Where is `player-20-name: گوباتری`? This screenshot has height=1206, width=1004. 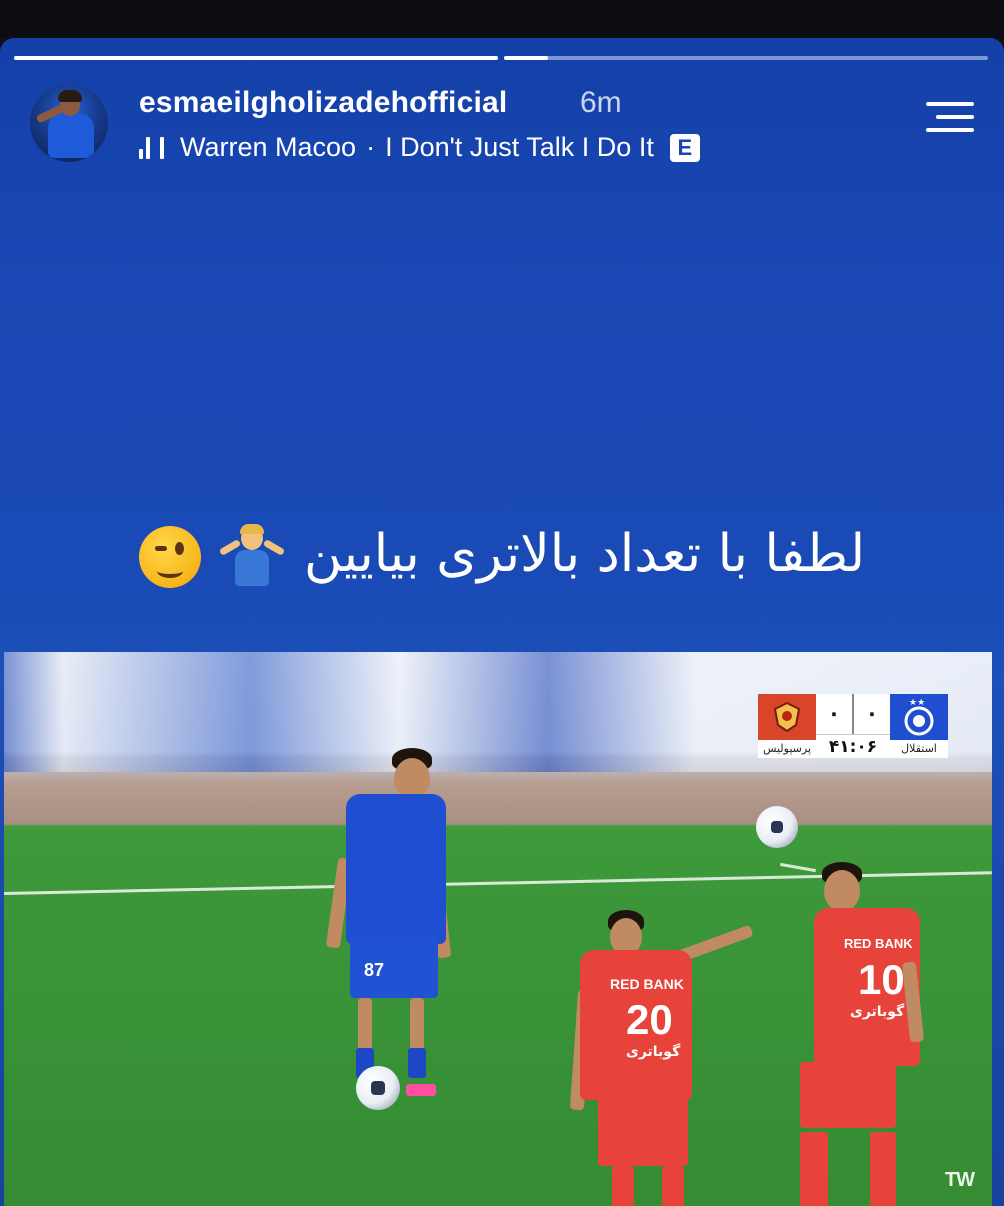 player-20-name: گوباتری is located at coordinates (653, 1052).